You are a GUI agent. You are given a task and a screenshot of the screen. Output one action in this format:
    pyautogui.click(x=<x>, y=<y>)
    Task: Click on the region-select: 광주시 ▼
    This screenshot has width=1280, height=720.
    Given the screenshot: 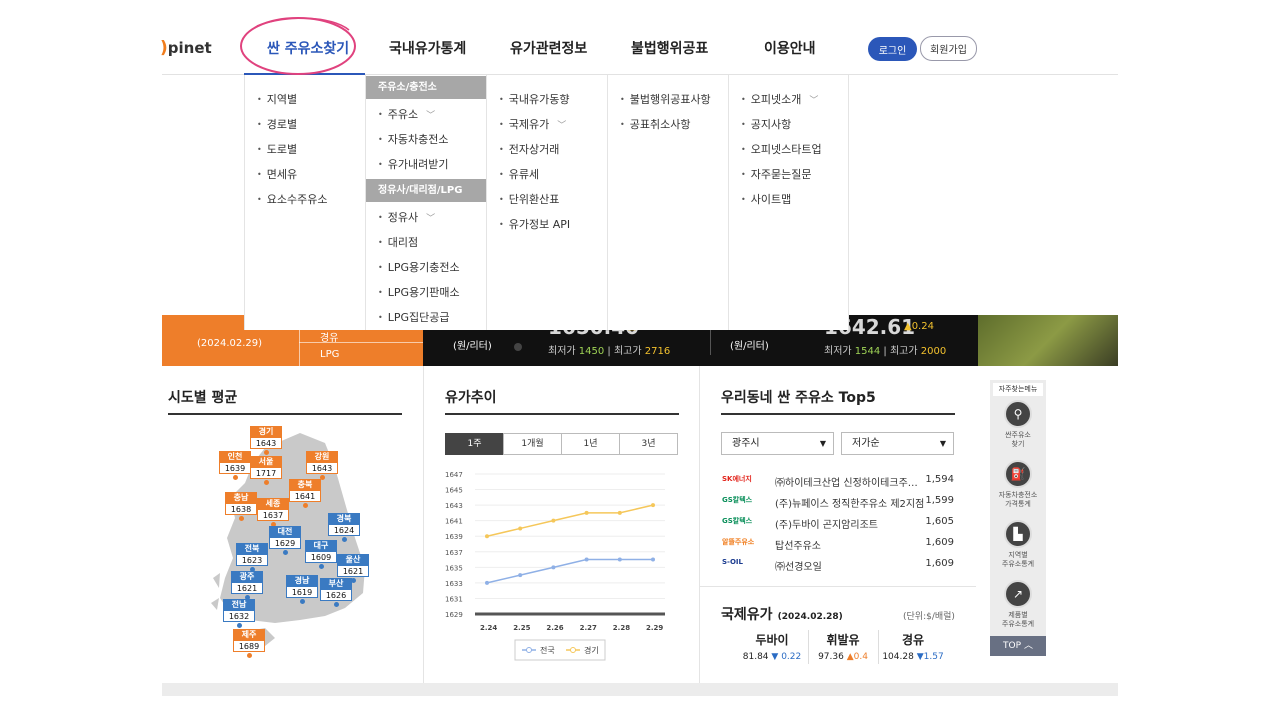 What is the action you would take?
    pyautogui.click(x=777, y=443)
    